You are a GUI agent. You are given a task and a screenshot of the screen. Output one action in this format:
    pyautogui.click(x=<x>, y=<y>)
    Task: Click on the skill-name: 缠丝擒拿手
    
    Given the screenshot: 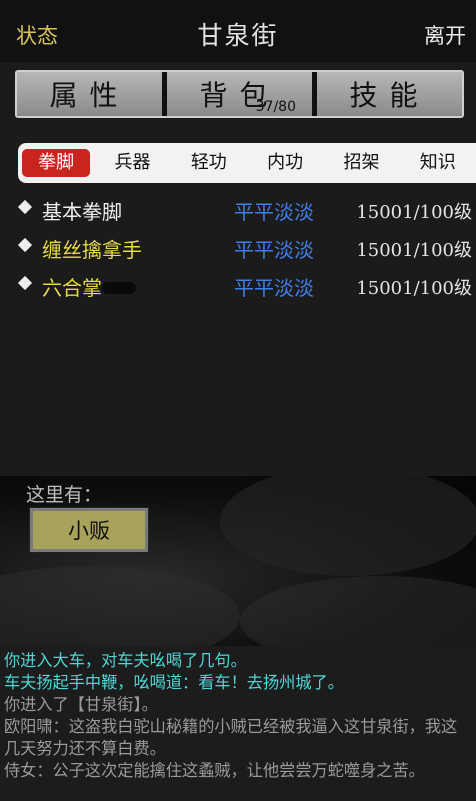 What is the action you would take?
    pyautogui.click(x=92, y=250)
    